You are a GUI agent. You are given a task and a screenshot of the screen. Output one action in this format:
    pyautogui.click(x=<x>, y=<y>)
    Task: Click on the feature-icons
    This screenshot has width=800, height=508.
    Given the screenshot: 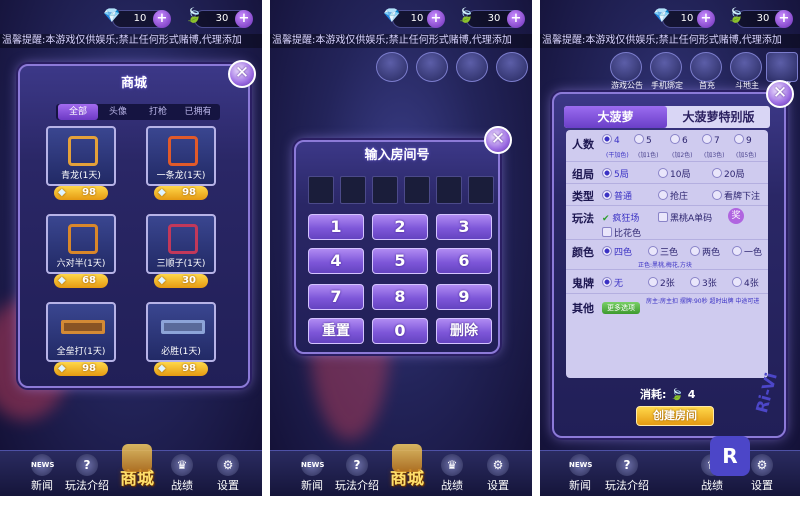 What is the action you would take?
    pyautogui.click(x=401, y=67)
    